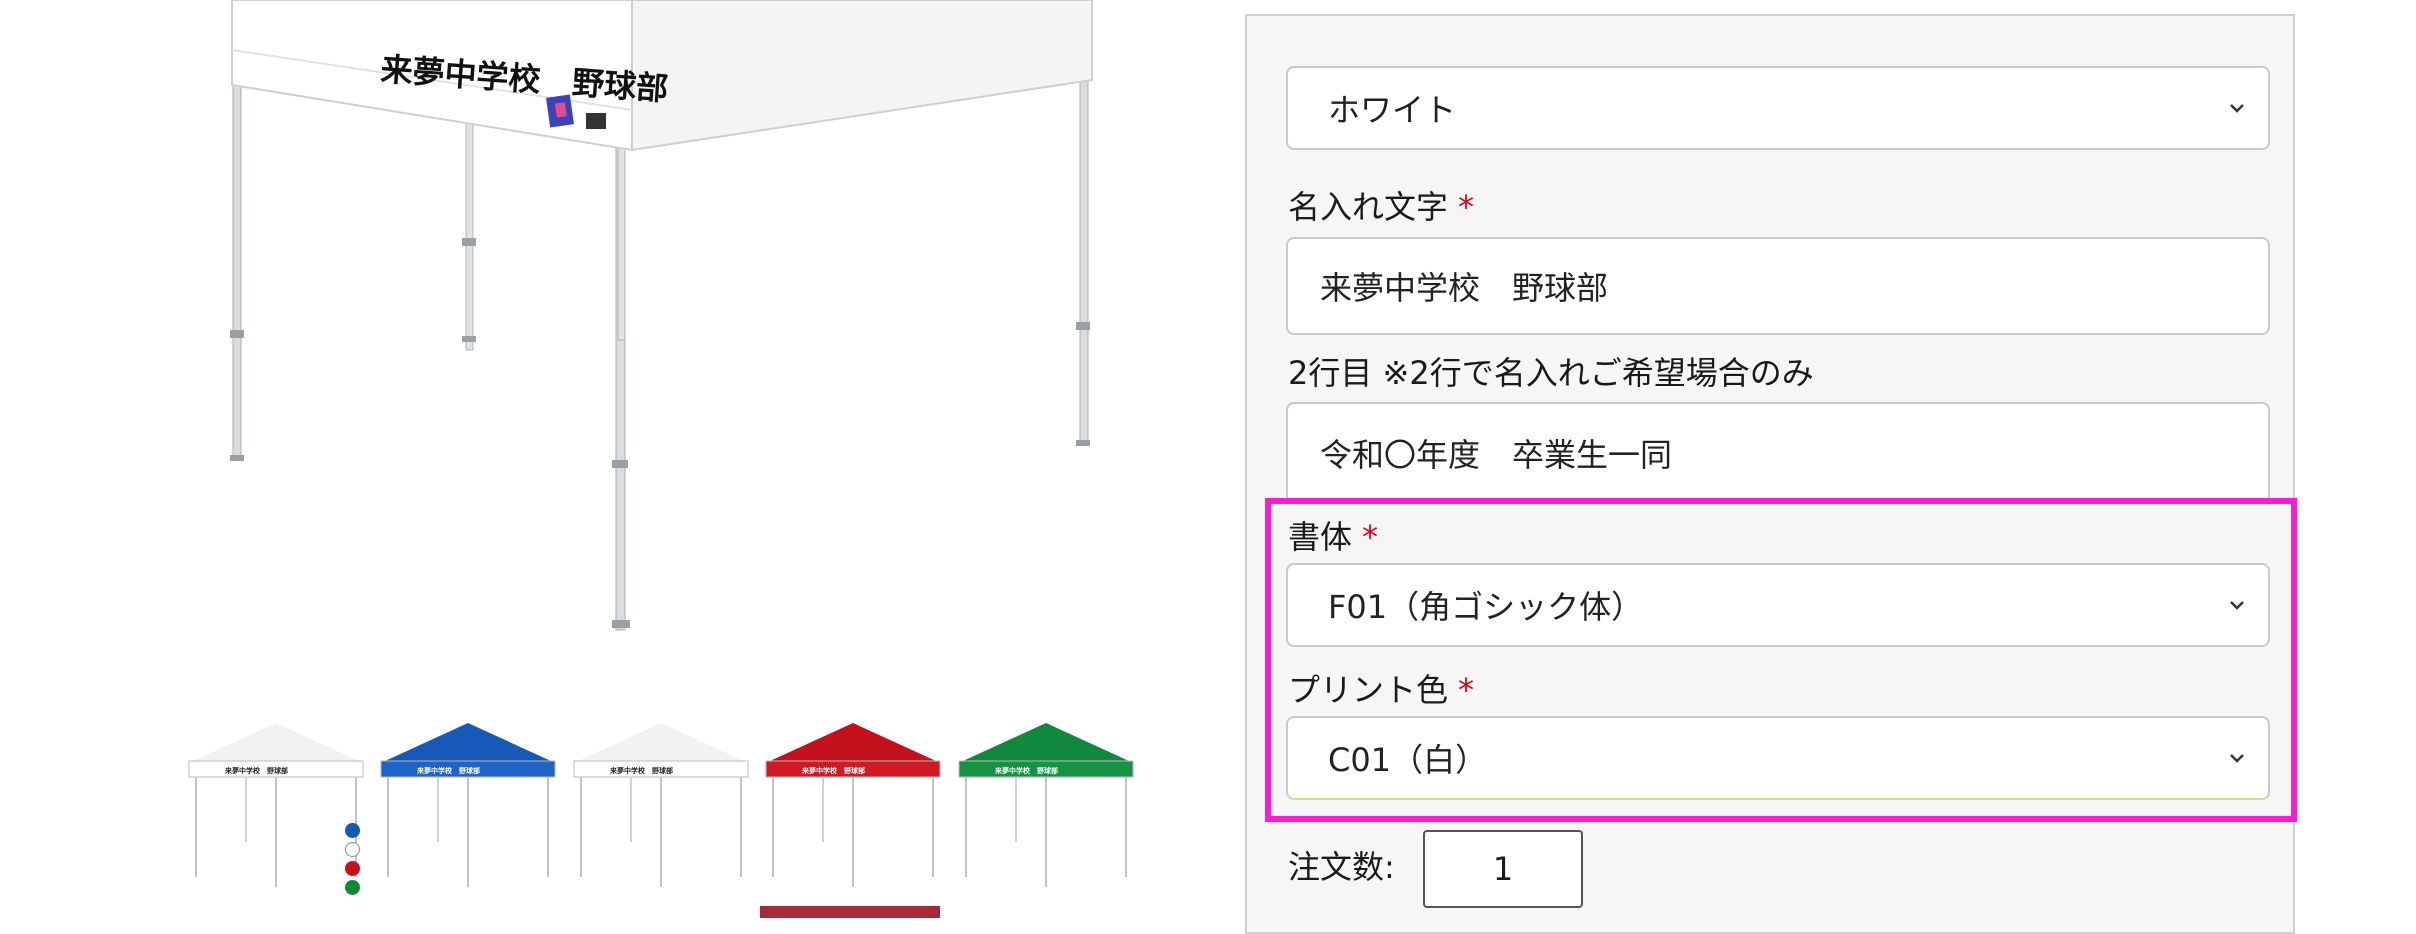  I want to click on color-select: ホワイト, so click(1778, 108).